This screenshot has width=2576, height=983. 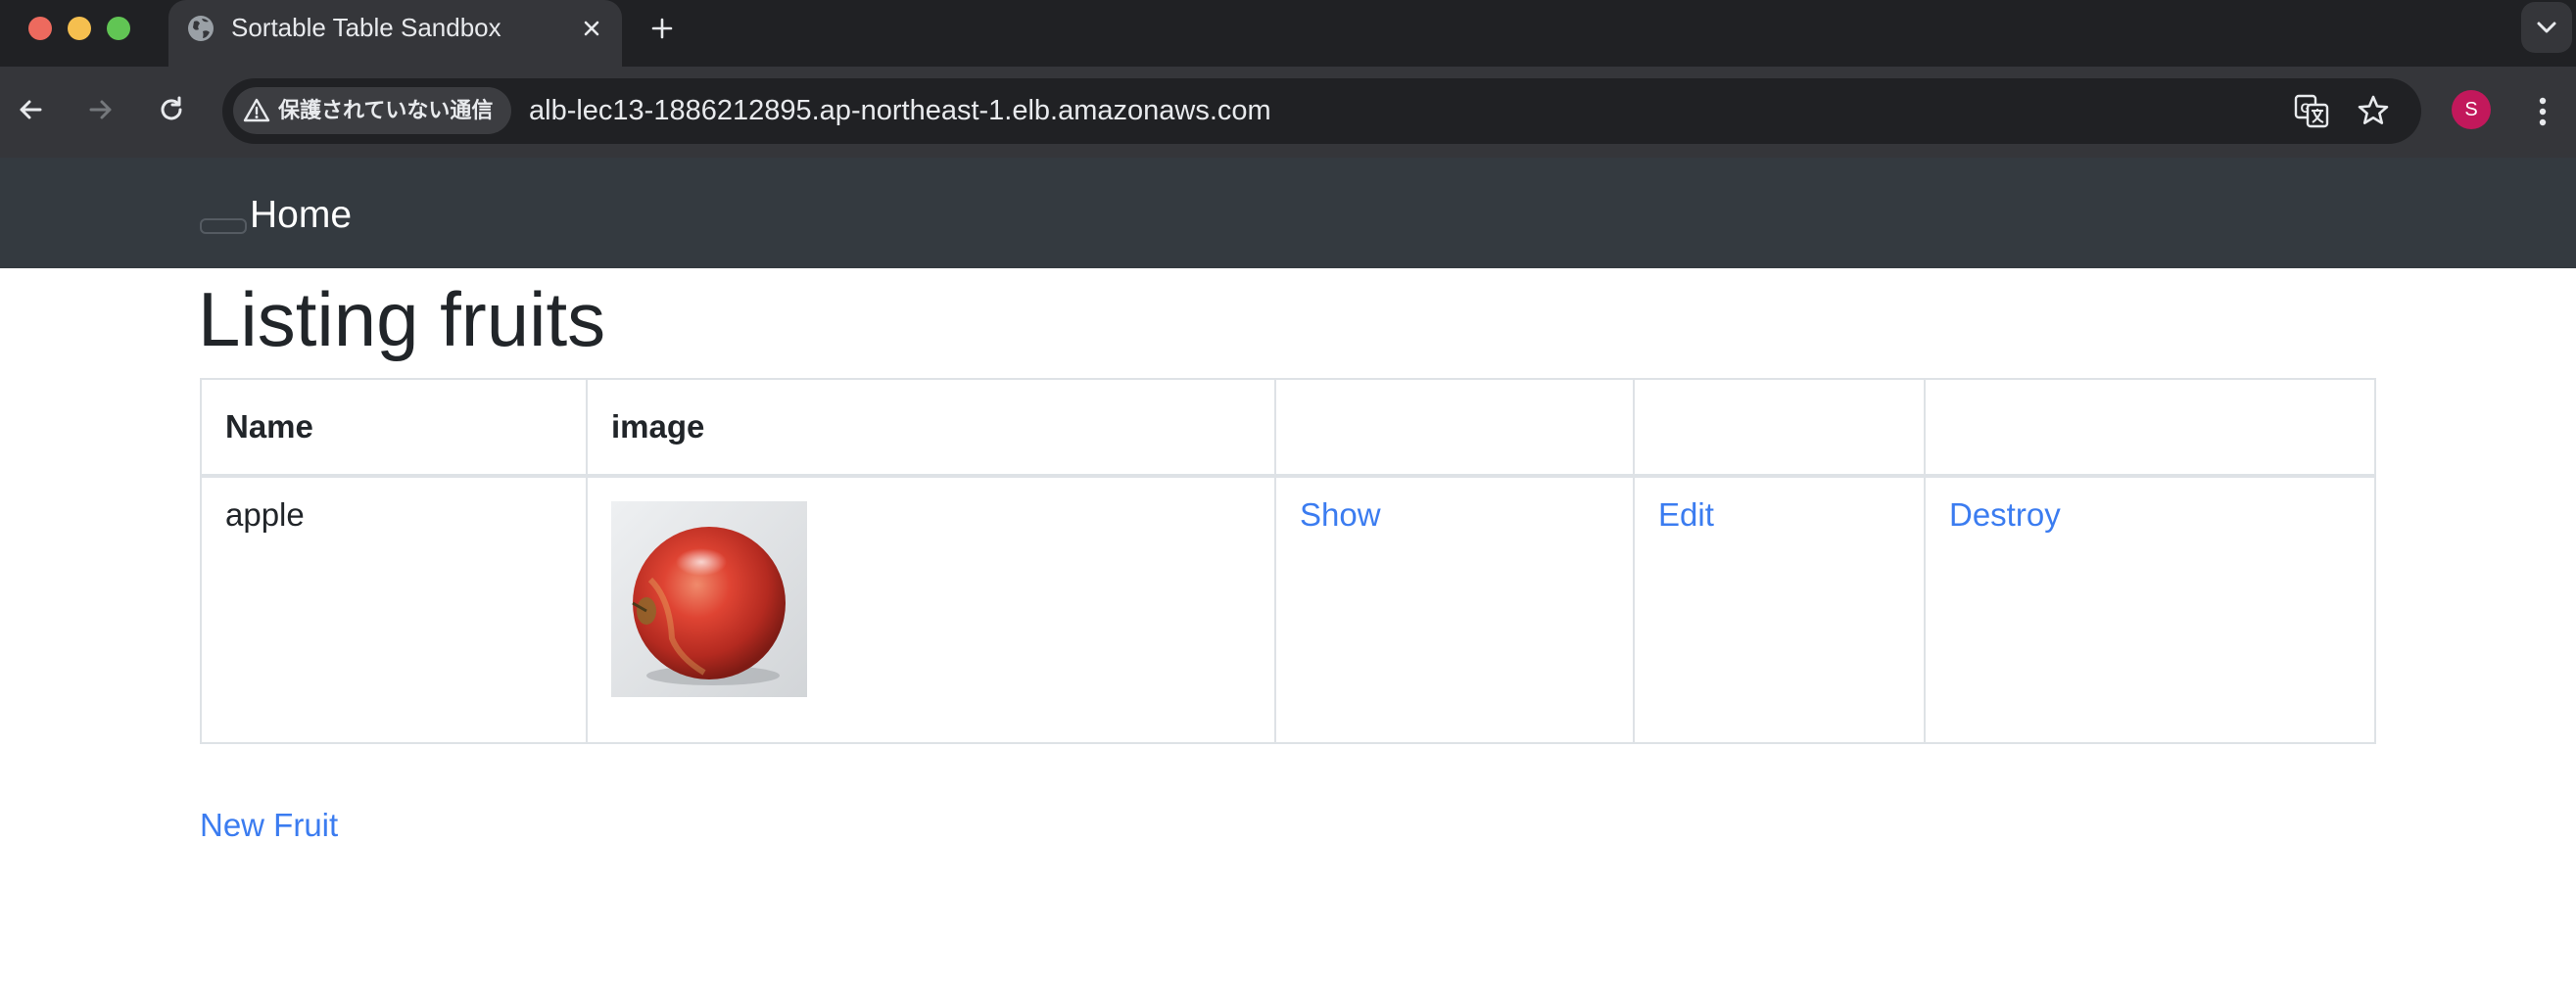 What do you see at coordinates (2373, 110) in the screenshot?
I see `star-icon` at bounding box center [2373, 110].